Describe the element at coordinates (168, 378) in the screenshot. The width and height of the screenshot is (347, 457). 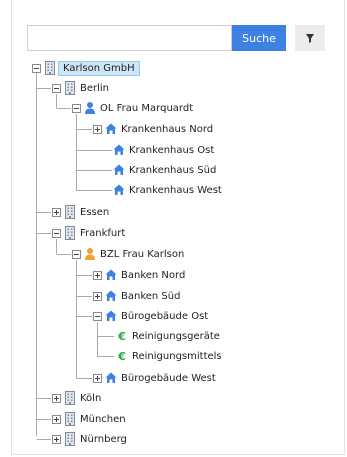
I see `tree-node-label: Bürogebäude West` at that location.